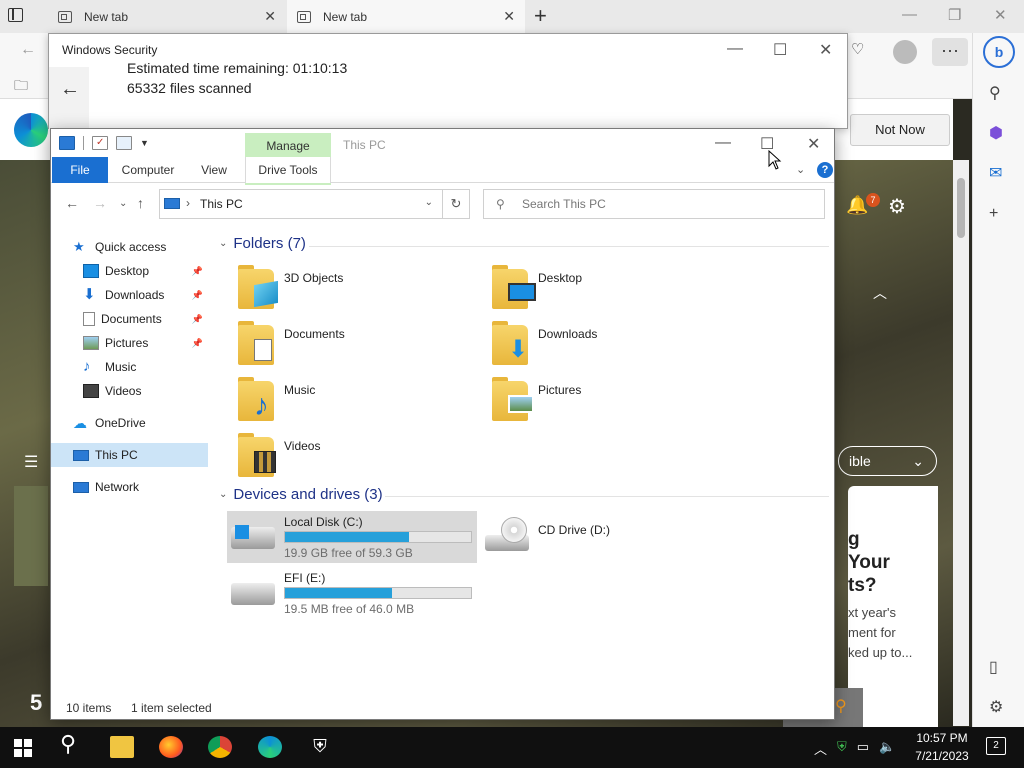  I want to click on nav-pictures: Pictures 📌, so click(143, 343).